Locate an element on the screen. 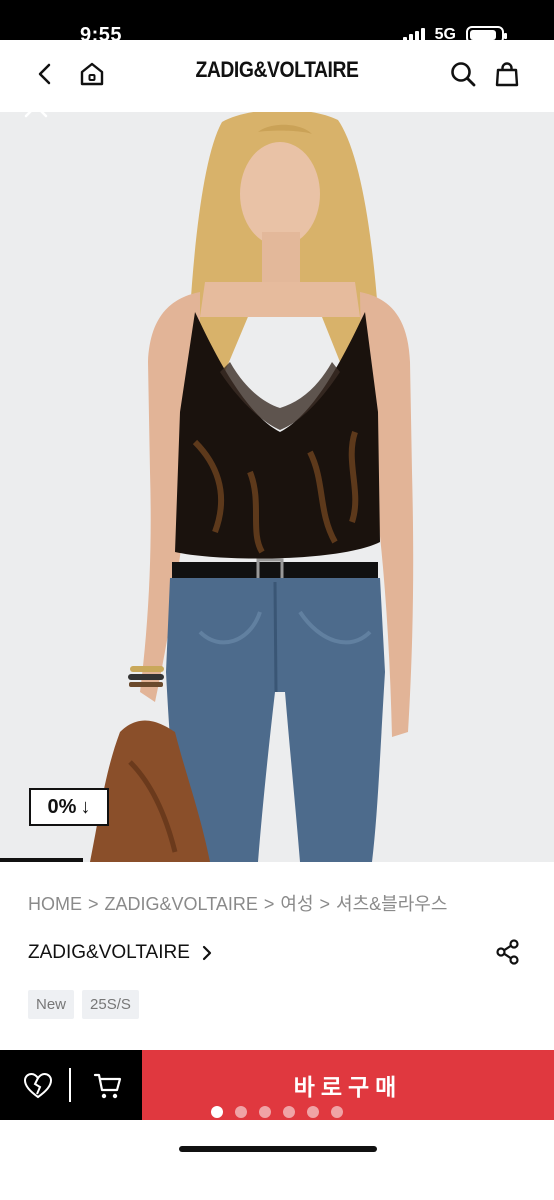 This screenshot has height=1200, width=554. home-indicator is located at coordinates (278, 1149).